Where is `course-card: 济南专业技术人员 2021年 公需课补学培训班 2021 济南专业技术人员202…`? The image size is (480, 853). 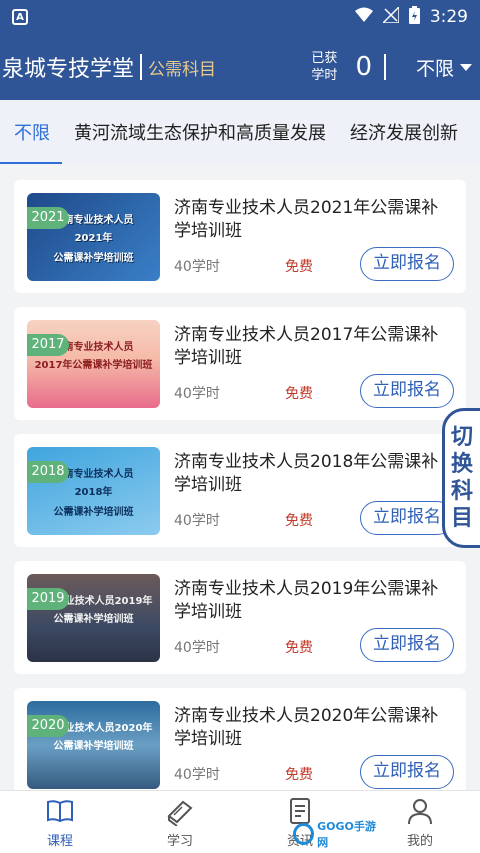 course-card: 济南专业技术人员 2021年 公需课补学培训班 2021 济南专业技术人员202… is located at coordinates (240, 236).